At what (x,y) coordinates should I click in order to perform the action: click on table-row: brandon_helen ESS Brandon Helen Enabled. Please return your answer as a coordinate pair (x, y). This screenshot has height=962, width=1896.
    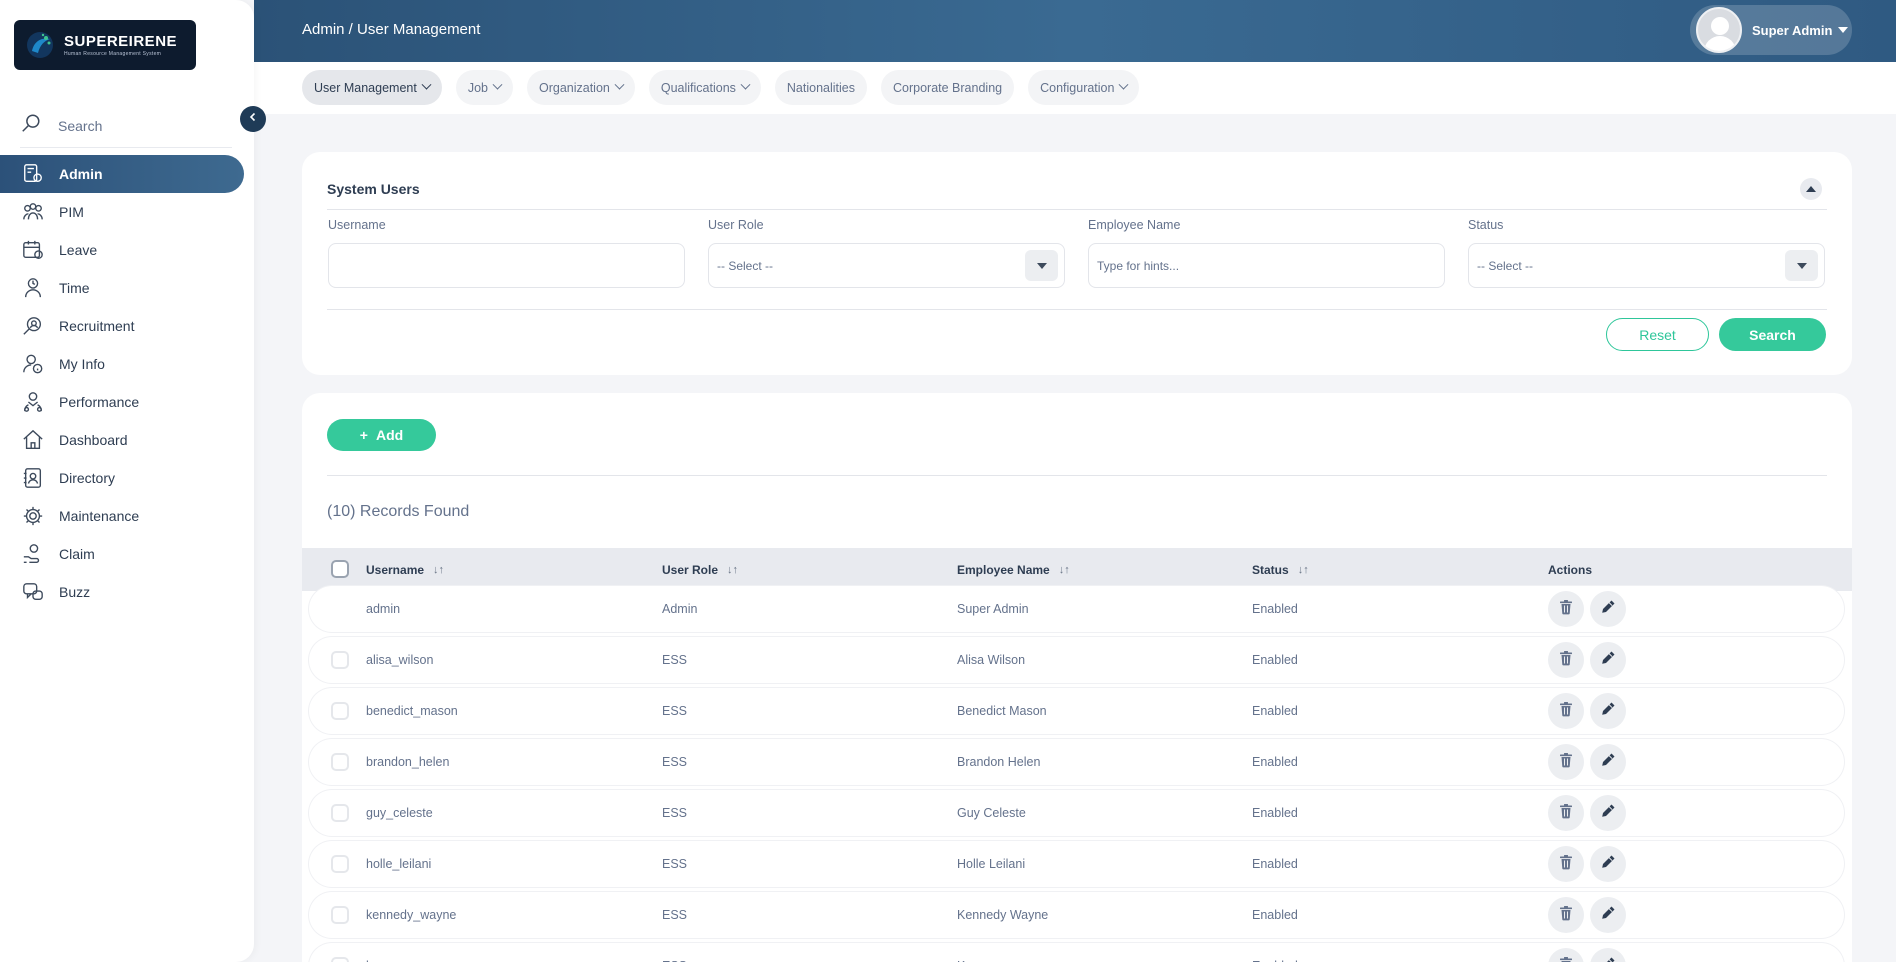
    Looking at the image, I should click on (1076, 762).